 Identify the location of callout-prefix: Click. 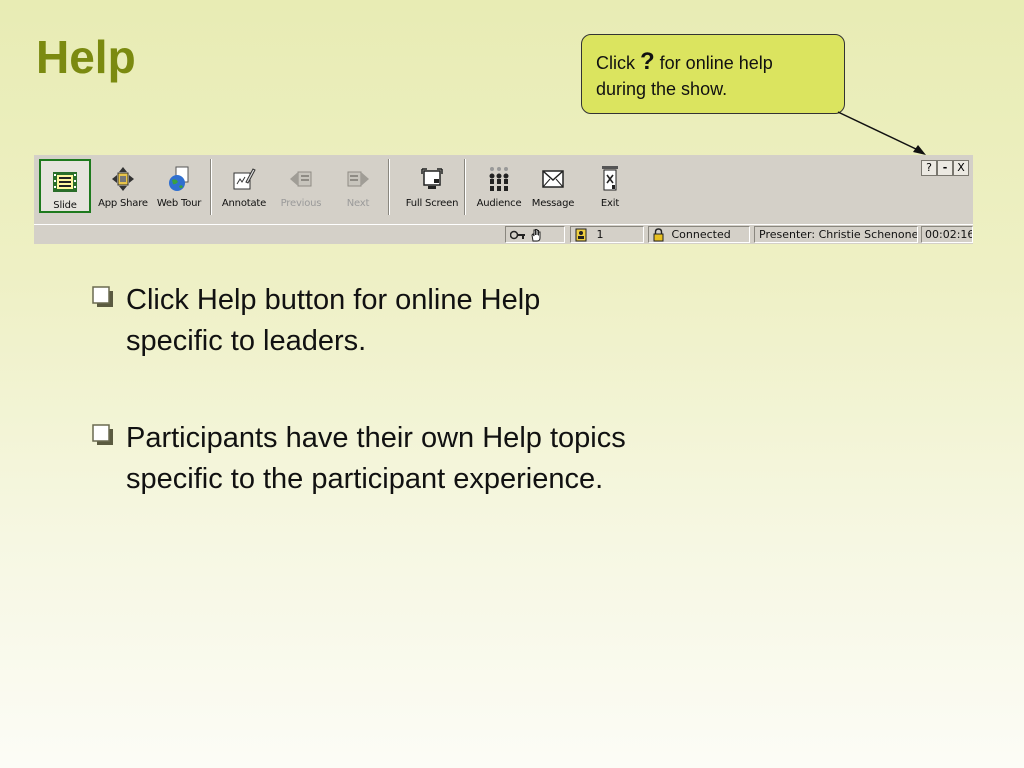
(618, 63).